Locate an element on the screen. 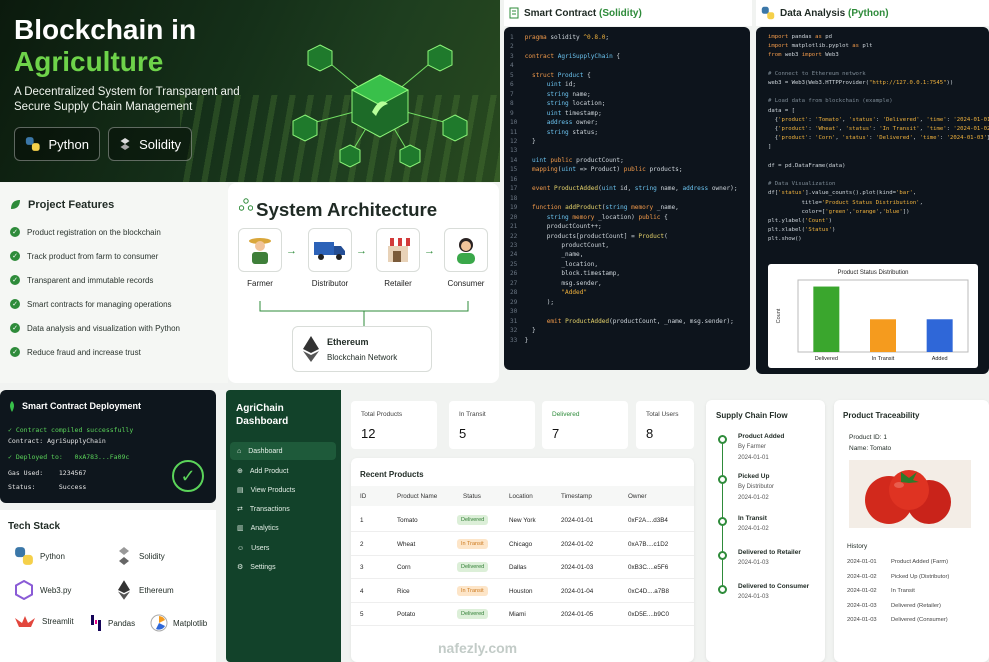 This screenshot has width=989, height=662. nav-add-product: ⊕ Add Product is located at coordinates (283, 471).